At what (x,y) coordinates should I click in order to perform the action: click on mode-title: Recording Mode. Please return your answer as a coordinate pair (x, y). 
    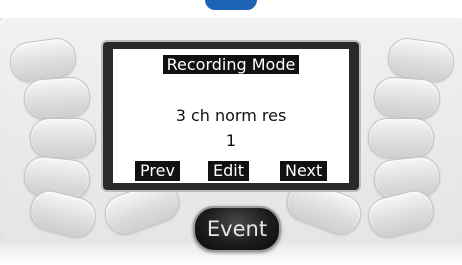
    Looking at the image, I should click on (231, 64).